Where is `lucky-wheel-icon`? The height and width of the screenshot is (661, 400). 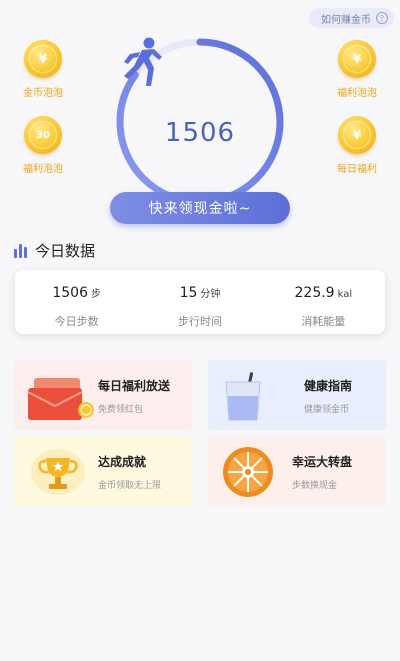 lucky-wheel-icon is located at coordinates (248, 472).